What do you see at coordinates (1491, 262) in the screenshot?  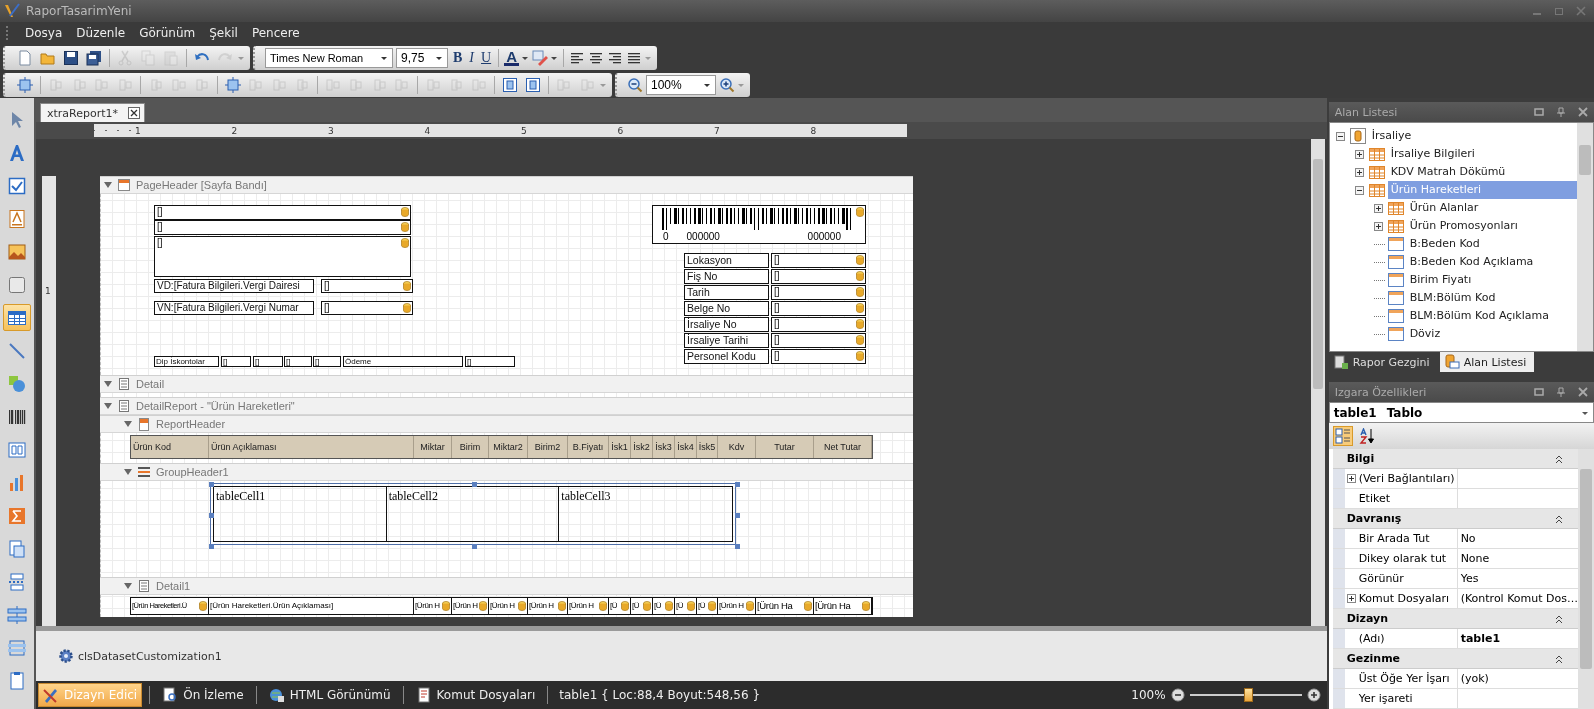 I see `tree-item: B:Beden Kod Açıklama` at bounding box center [1491, 262].